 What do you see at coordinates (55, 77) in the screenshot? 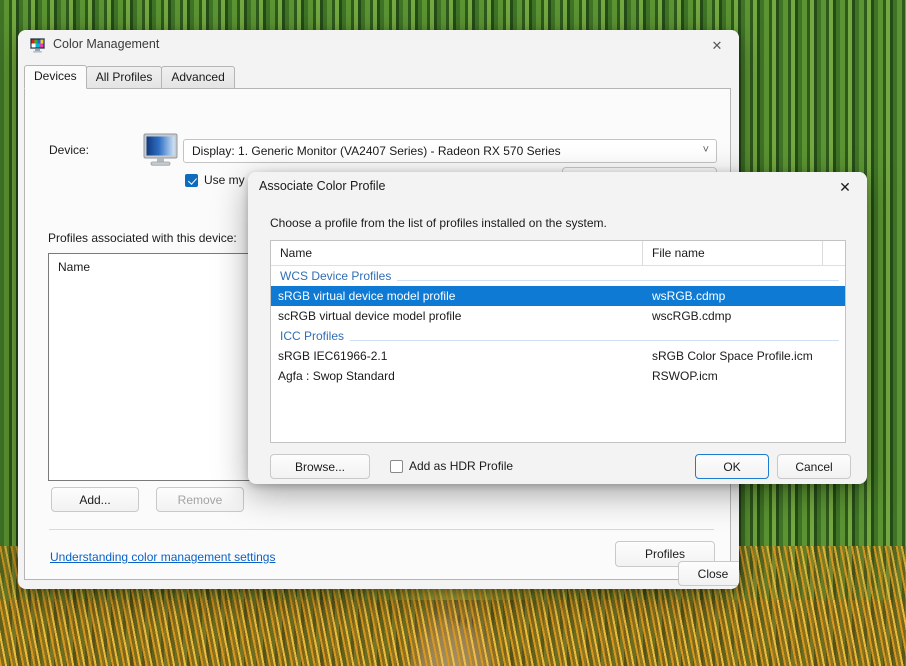
I see `tab-devices: Devices` at bounding box center [55, 77].